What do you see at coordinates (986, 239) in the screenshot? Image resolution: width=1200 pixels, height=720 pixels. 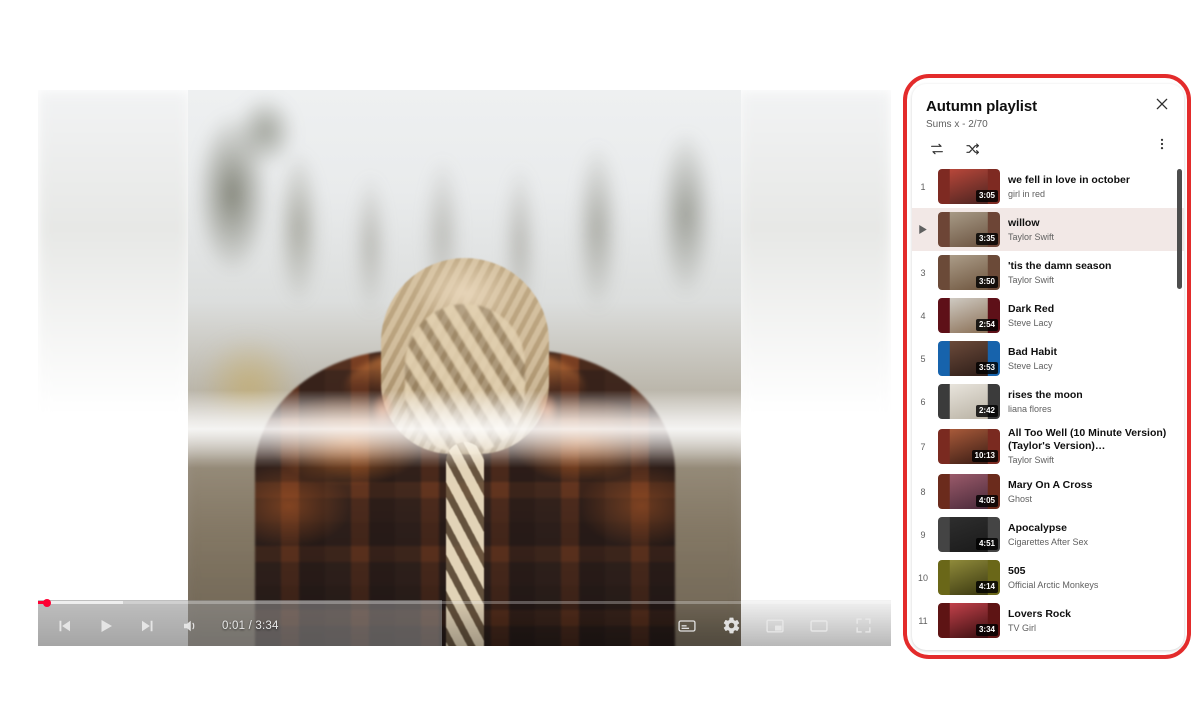 I see `playlist-item-duration: 3:35` at bounding box center [986, 239].